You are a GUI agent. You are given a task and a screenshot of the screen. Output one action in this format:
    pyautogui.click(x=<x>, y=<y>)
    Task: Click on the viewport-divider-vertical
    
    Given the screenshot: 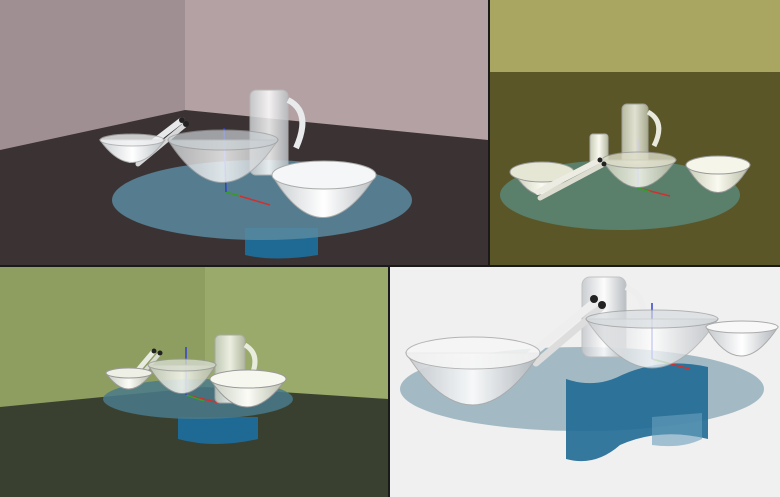 What is the action you would take?
    pyautogui.click(x=489, y=132)
    